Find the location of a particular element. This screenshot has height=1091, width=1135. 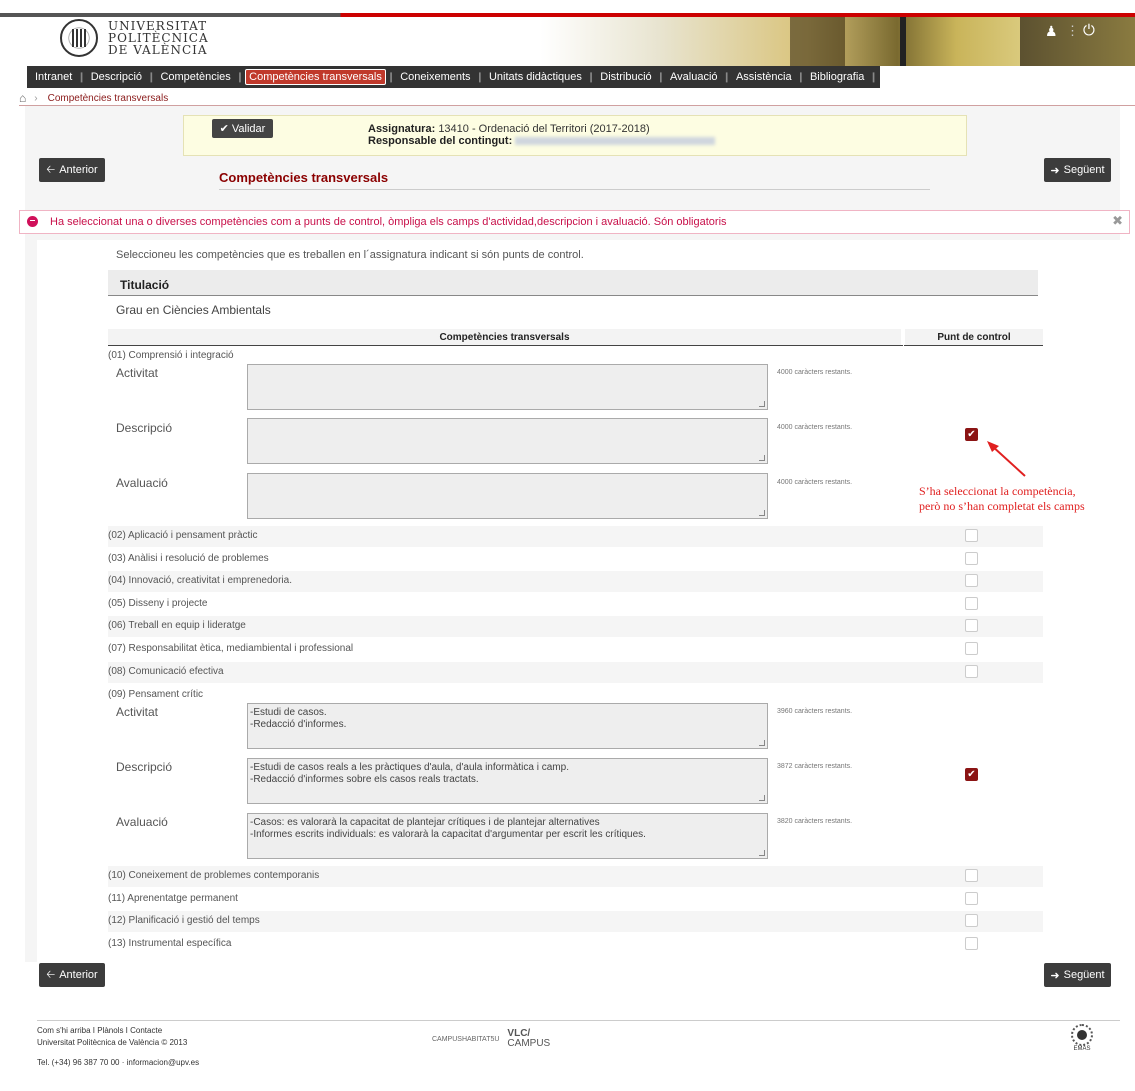

competence-row: (13) Instrumental específica is located at coordinates (575, 944).